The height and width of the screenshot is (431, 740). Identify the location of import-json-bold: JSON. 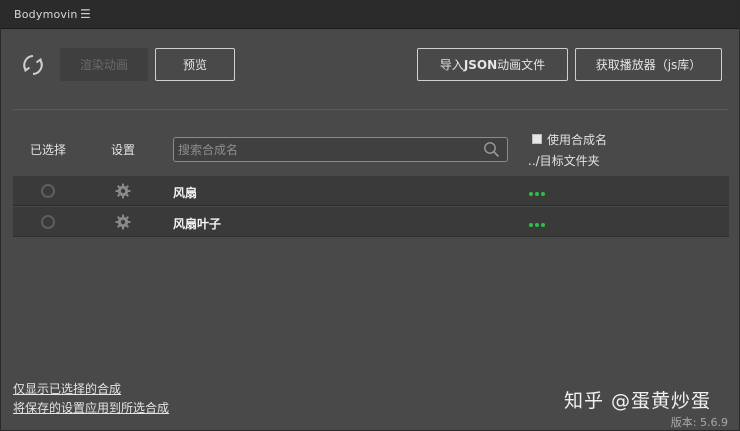
(480, 64).